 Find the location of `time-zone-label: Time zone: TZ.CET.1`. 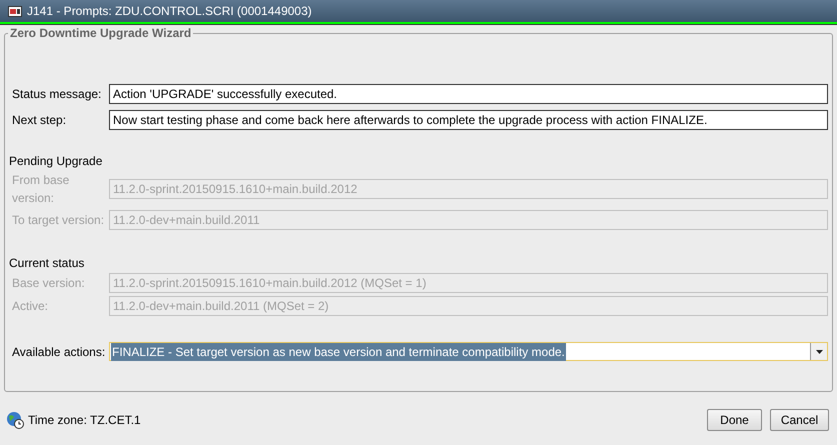

time-zone-label: Time zone: TZ.CET.1 is located at coordinates (84, 420).